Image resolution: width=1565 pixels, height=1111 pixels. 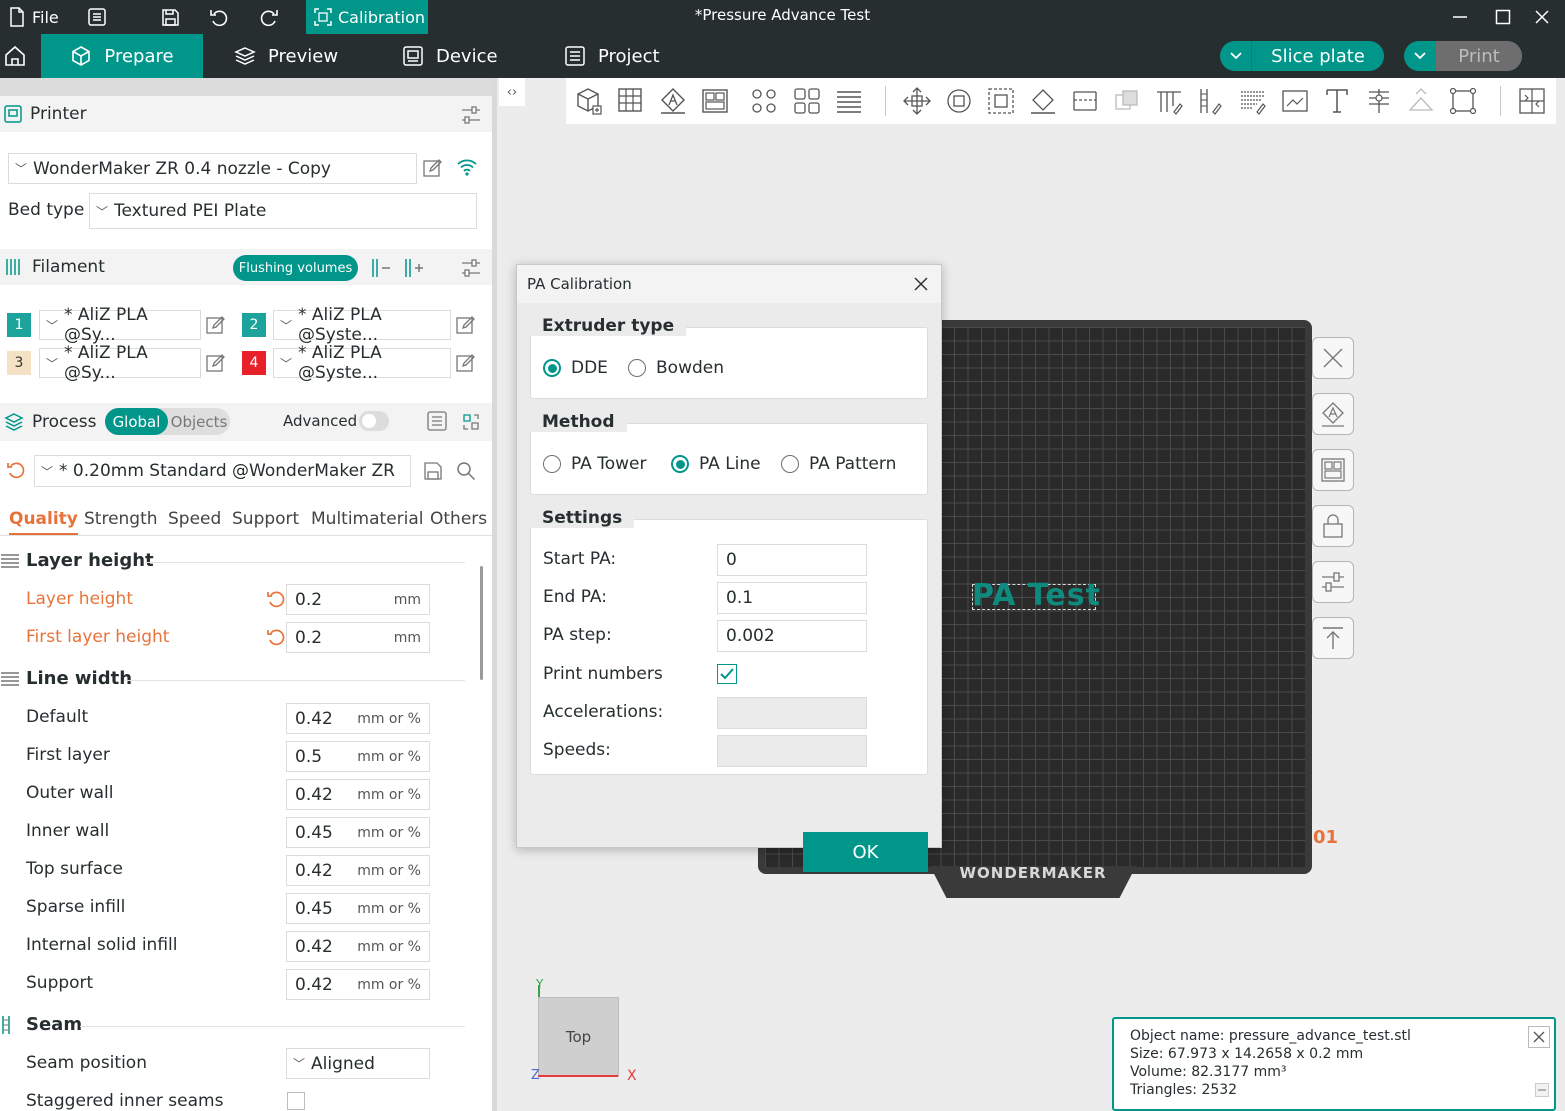 I want to click on dialog-close-icon, so click(x=921, y=284).